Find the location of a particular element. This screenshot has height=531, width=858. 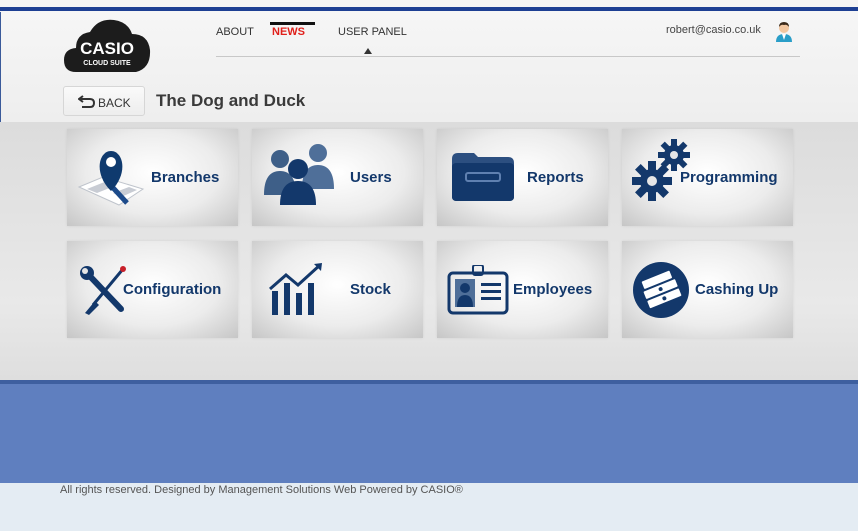

tile-label: Employees is located at coordinates (553, 289).